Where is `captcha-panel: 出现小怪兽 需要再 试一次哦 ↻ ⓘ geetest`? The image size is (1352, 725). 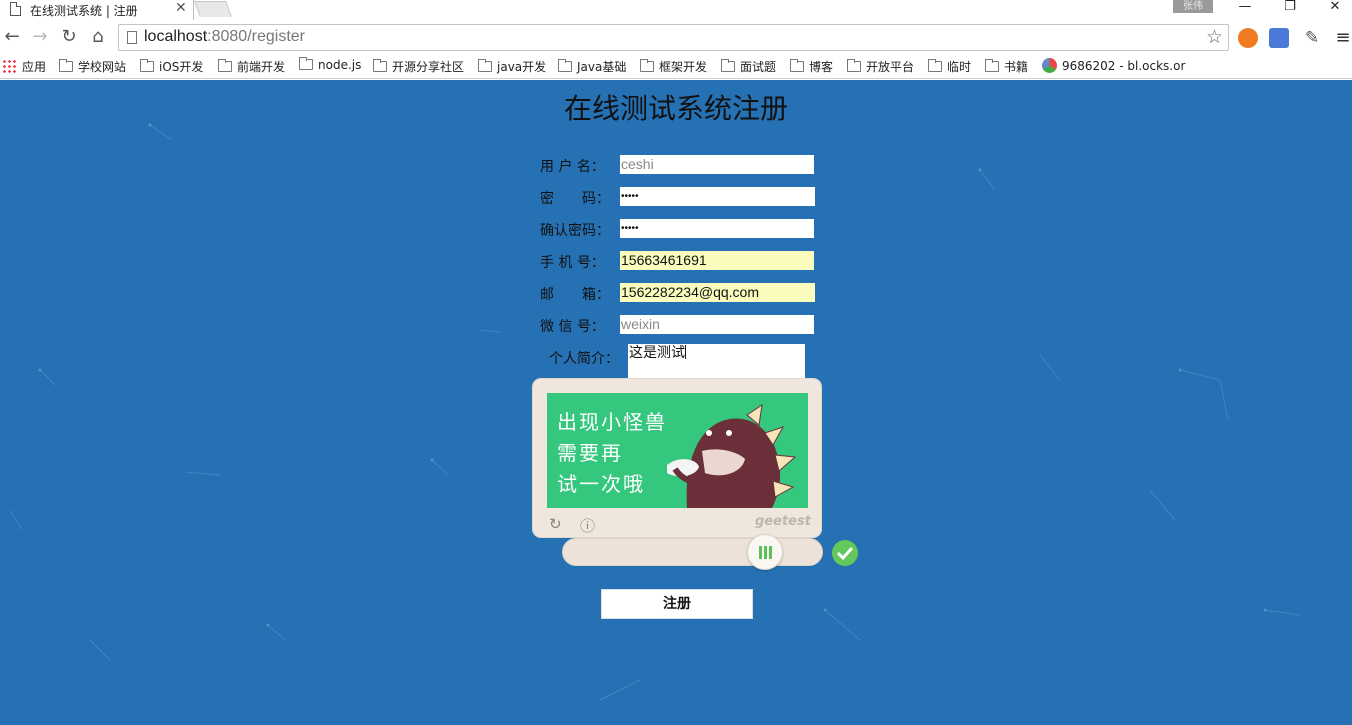
captcha-panel: 出现小怪兽 需要再 试一次哦 ↻ ⓘ geetest is located at coordinates (677, 458).